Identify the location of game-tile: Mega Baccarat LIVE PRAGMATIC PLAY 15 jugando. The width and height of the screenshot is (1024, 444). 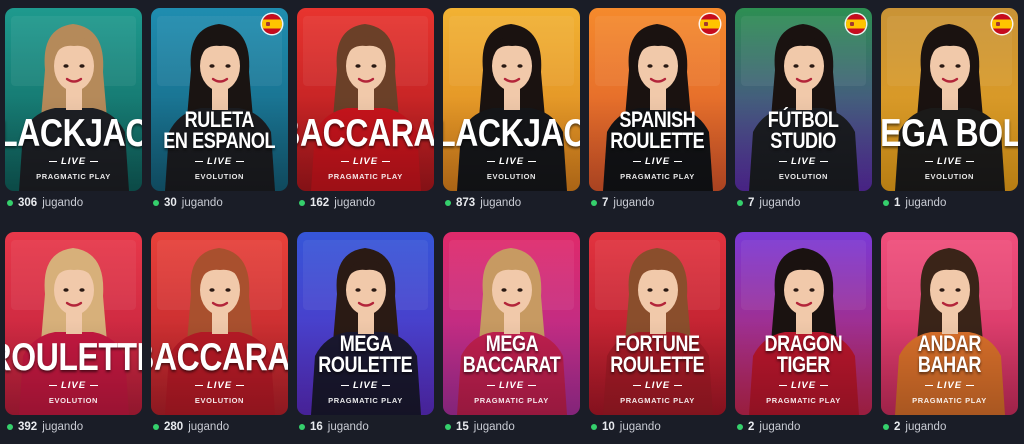
(511, 338).